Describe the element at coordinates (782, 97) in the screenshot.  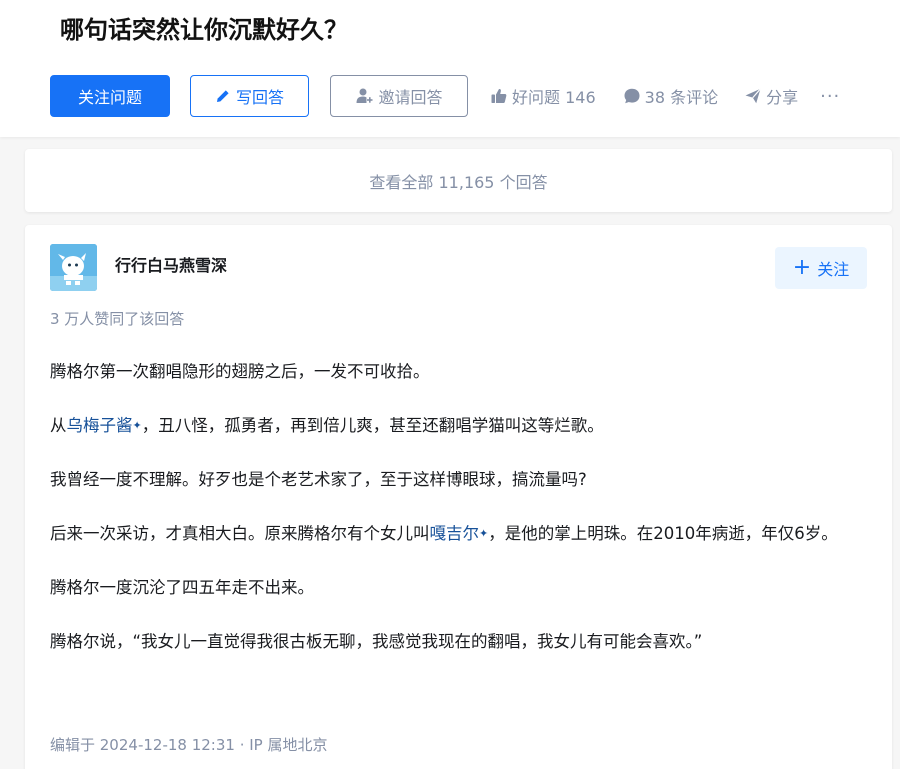
I see `share-label: 分享` at that location.